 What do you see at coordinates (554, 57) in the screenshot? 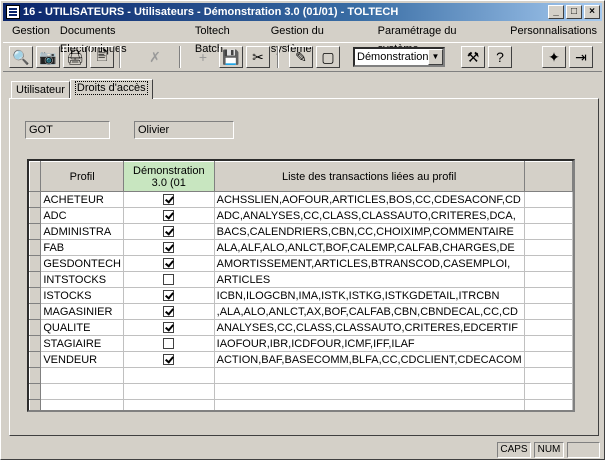
I see `magic-wand-icon: ✦` at bounding box center [554, 57].